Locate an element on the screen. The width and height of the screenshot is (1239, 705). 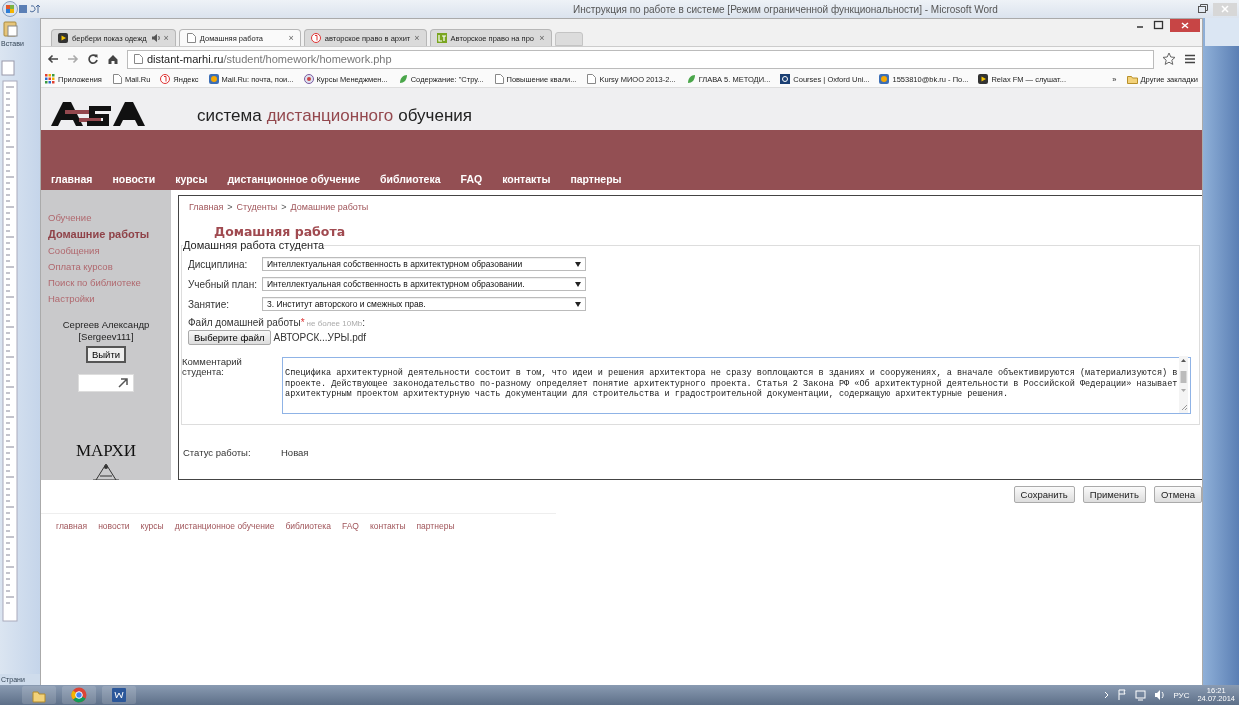
nav-link: курсы is located at coordinates (191, 179).